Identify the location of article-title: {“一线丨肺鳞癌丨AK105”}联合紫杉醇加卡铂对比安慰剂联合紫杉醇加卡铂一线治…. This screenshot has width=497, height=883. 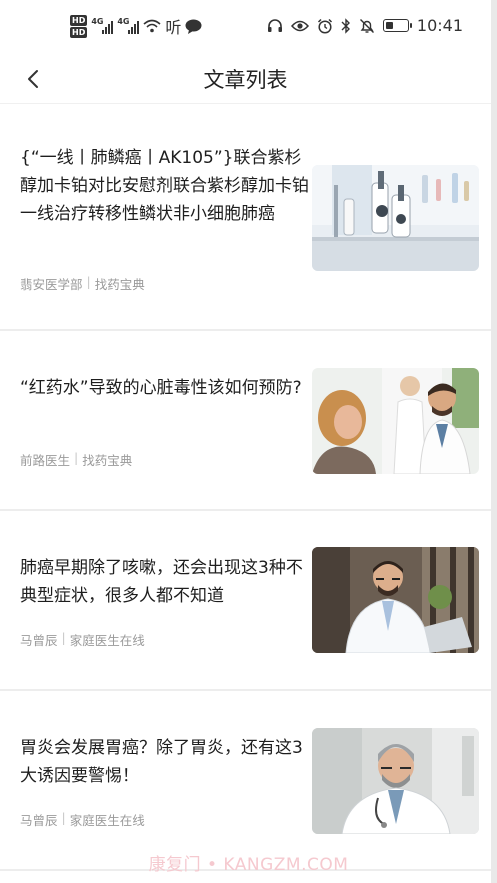
(164, 186).